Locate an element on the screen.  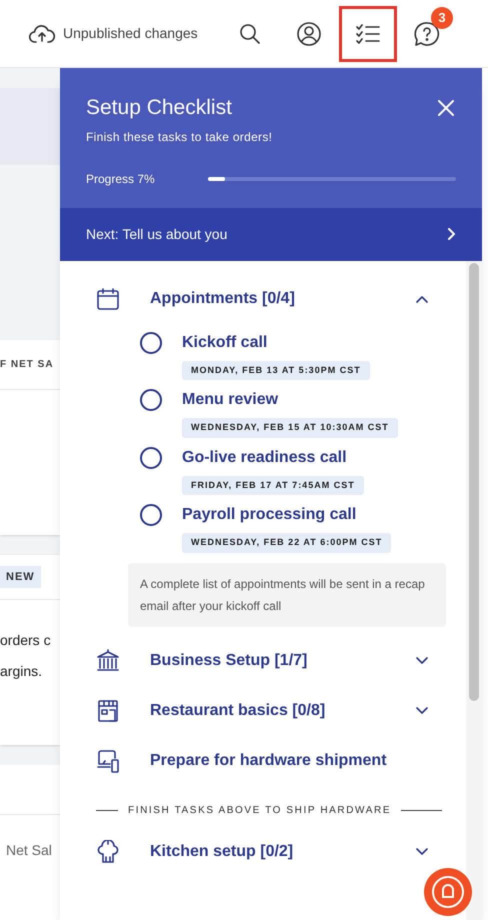
scrollbar-thumb is located at coordinates (474, 481).